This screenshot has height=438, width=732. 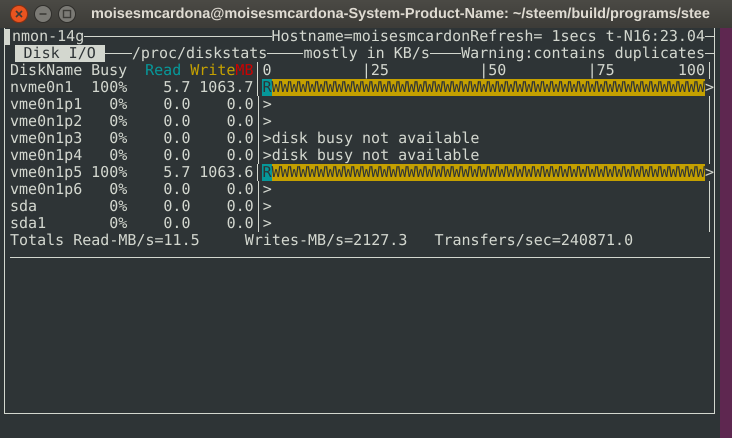 What do you see at coordinates (29, 223) in the screenshot?
I see `disk-name: sda1` at bounding box center [29, 223].